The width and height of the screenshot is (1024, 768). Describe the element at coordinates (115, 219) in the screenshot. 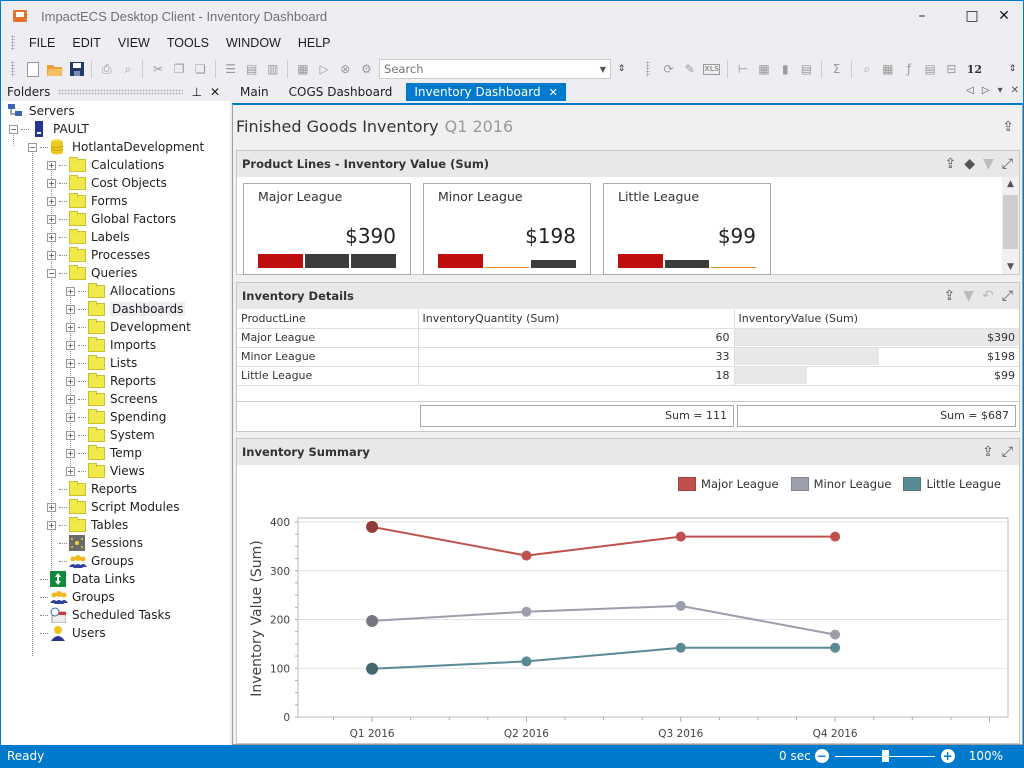

I see `tree-node: + Global Factors` at that location.